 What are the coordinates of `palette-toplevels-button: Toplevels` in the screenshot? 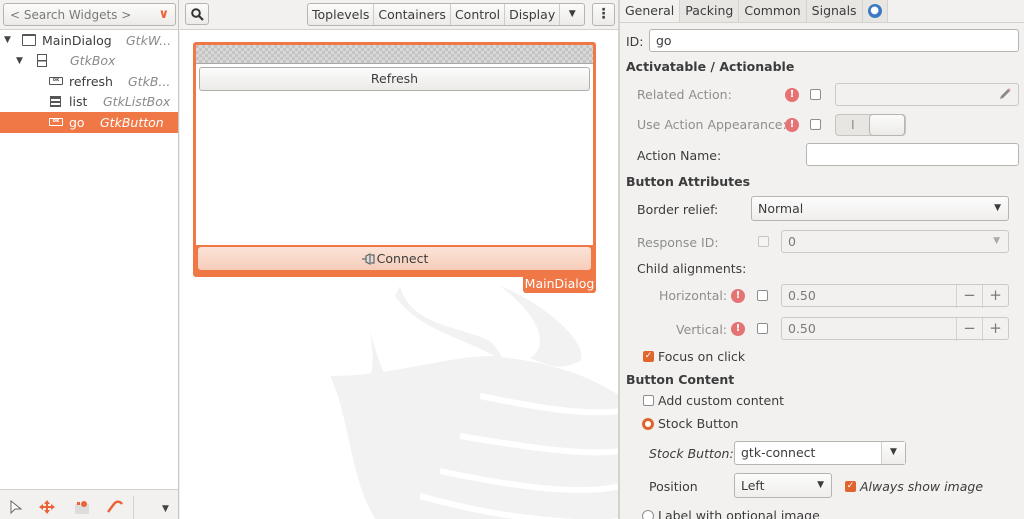 It's located at (341, 14).